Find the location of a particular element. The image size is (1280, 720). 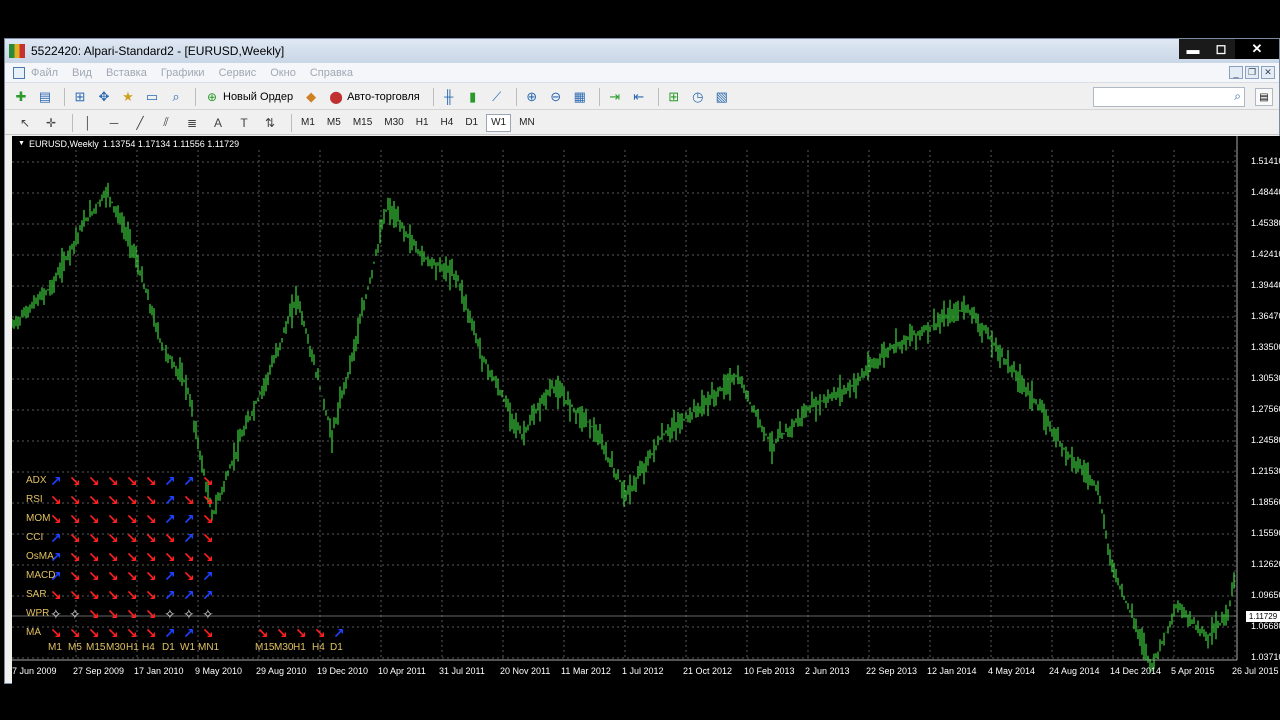

date-tick-label: 12 Jan 2014 is located at coordinates (952, 671).